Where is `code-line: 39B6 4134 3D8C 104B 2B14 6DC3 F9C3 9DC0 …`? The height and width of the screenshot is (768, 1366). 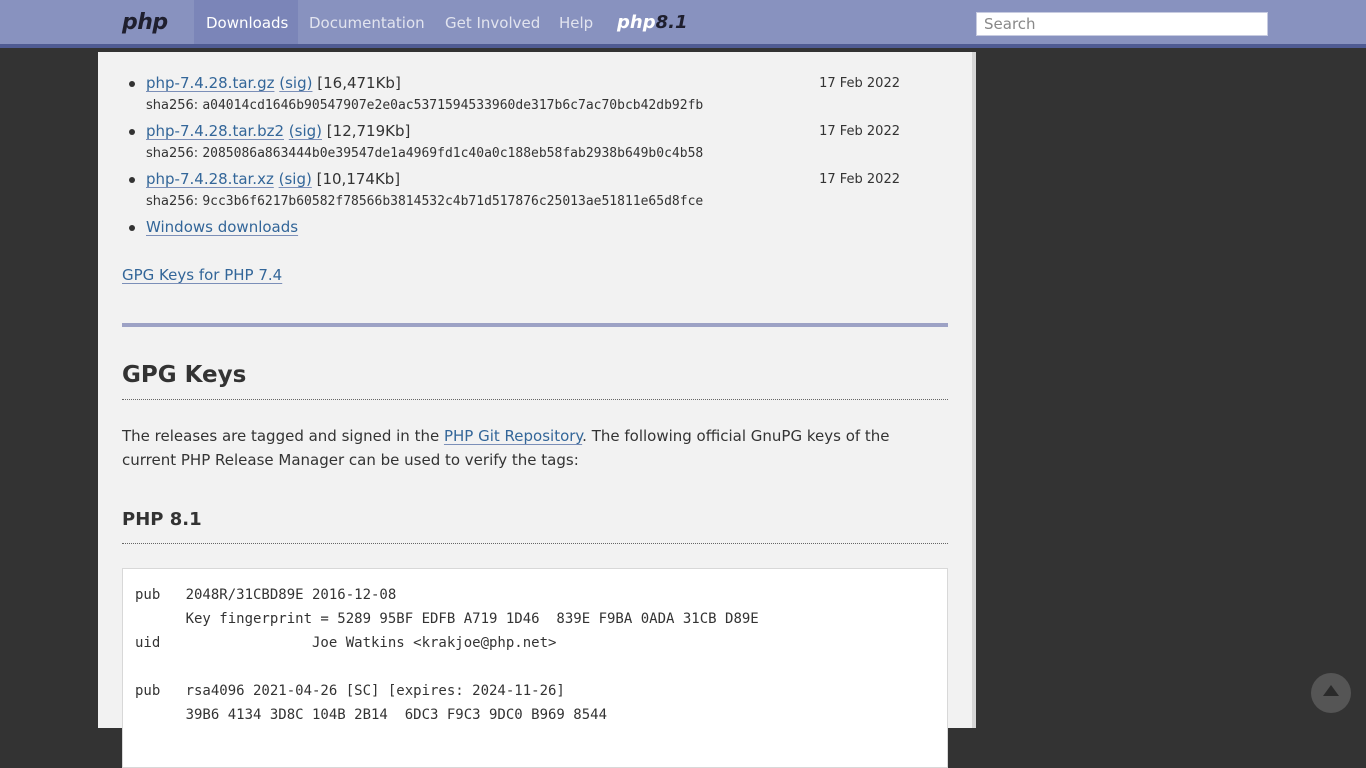 code-line: 39B6 4134 3D8C 104B 2B14 6DC3 F9C3 9DC0 … is located at coordinates (371, 715).